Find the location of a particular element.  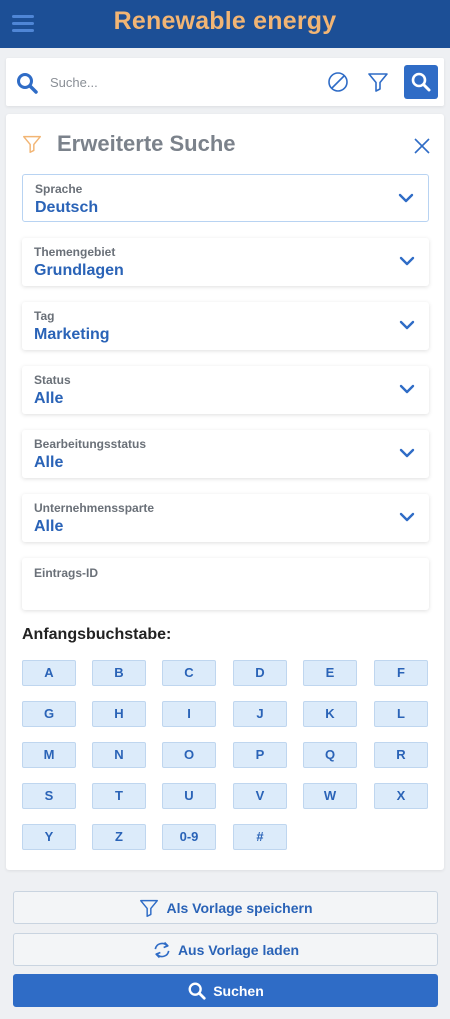

entry-id-input is located at coordinates (224, 594).